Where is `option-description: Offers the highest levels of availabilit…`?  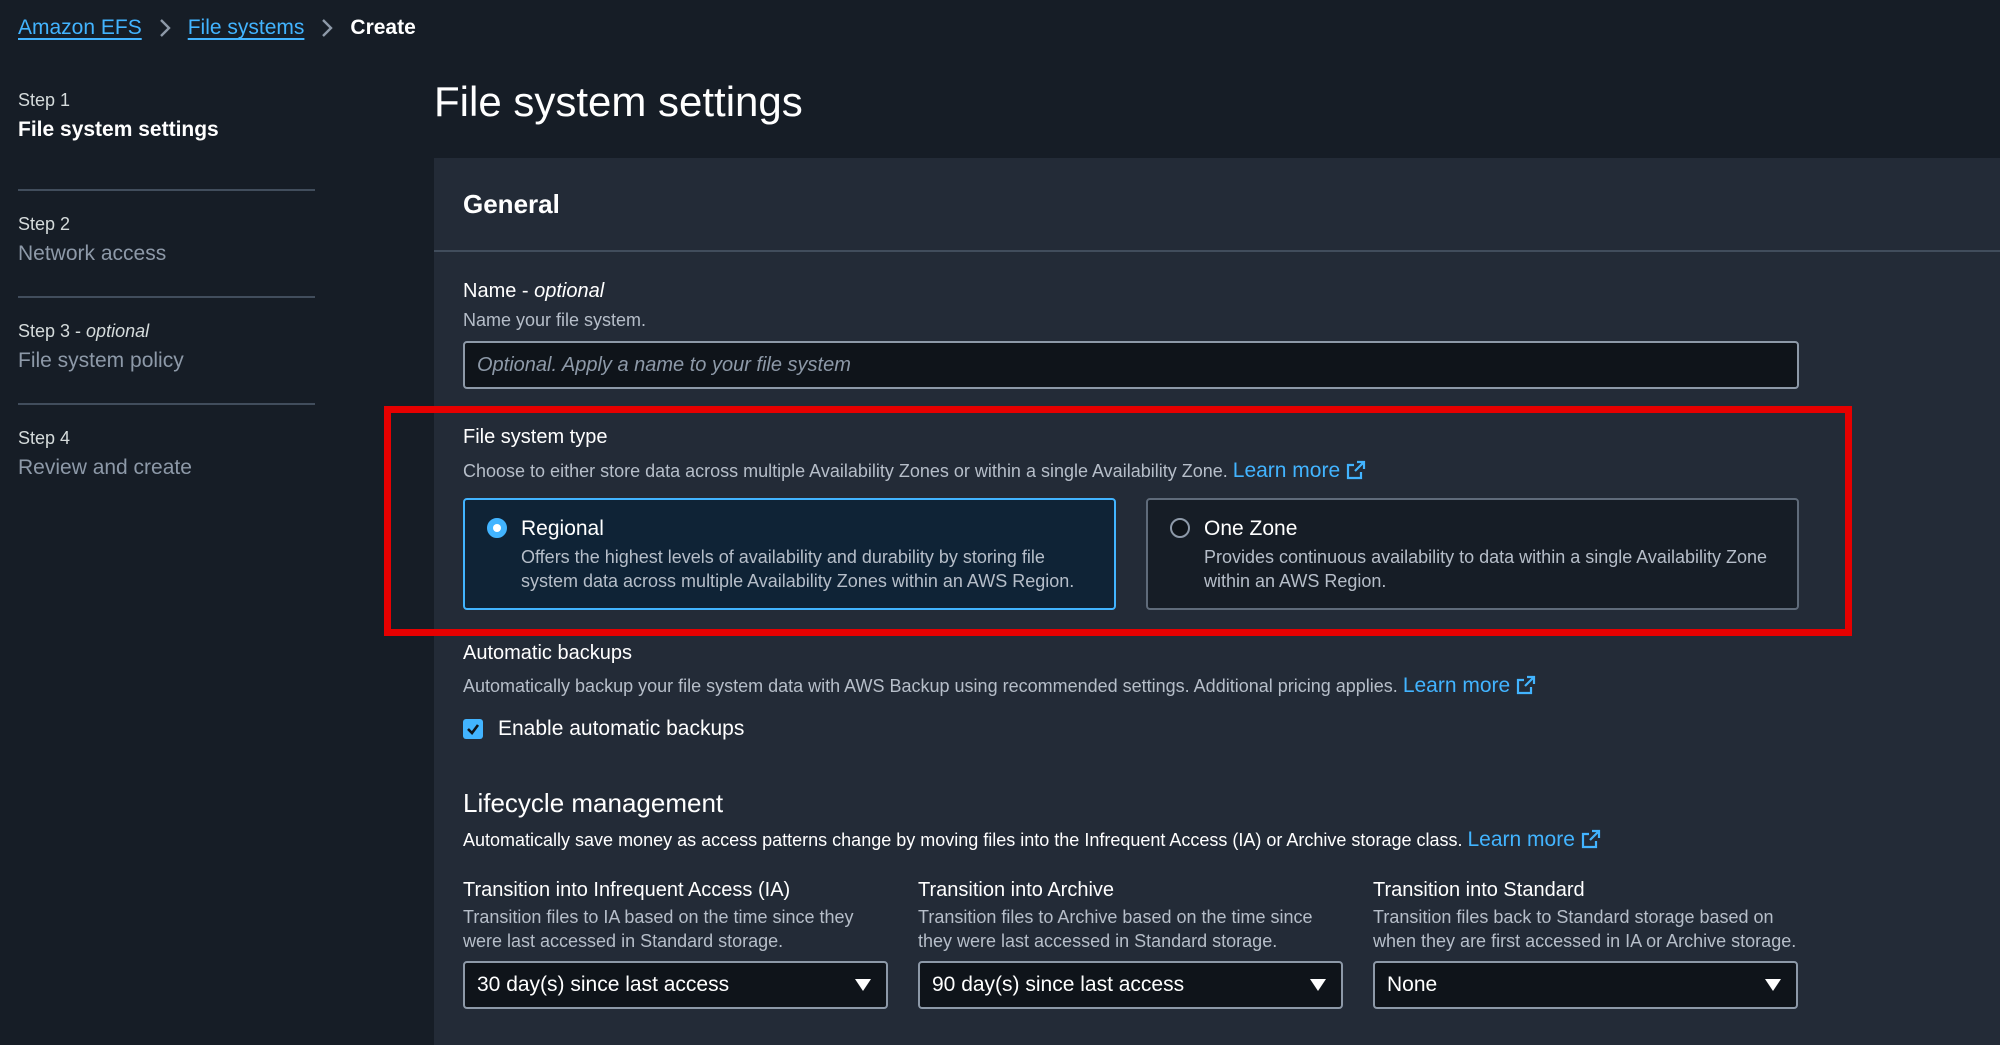 option-description: Offers the highest levels of availabilit… is located at coordinates (798, 569).